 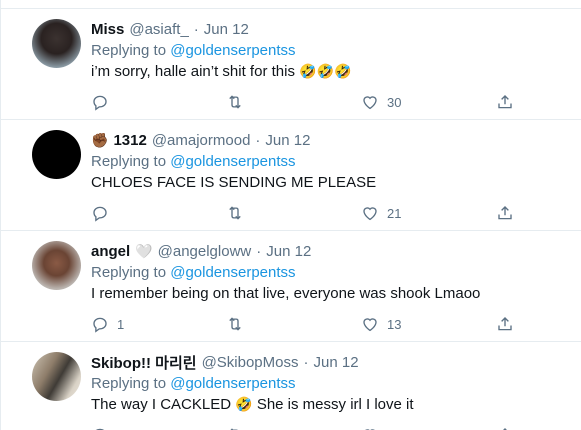 I want to click on reply-button: 1, so click(x=107, y=324).